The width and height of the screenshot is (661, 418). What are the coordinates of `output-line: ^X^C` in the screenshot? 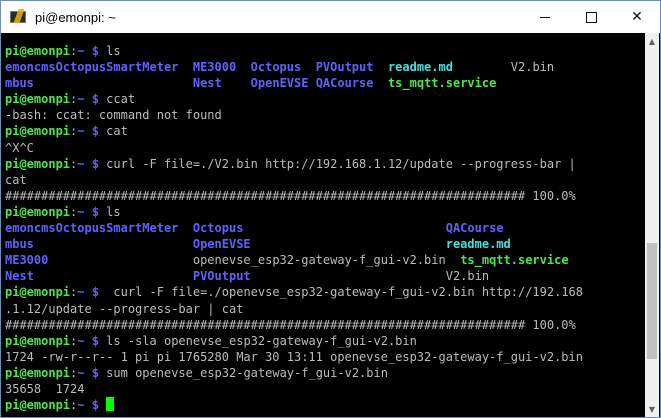 It's located at (294, 148).